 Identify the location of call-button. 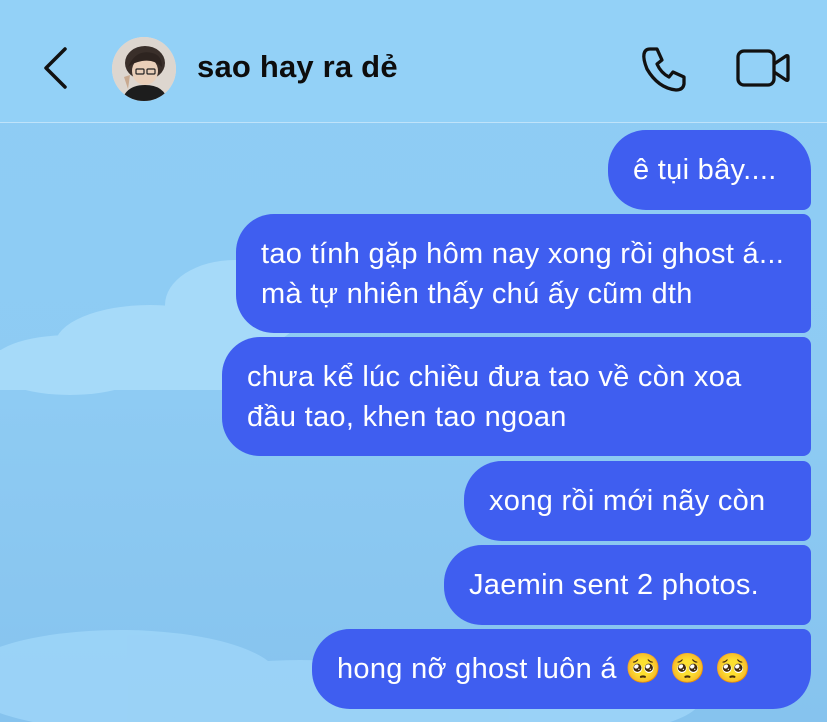
(664, 69).